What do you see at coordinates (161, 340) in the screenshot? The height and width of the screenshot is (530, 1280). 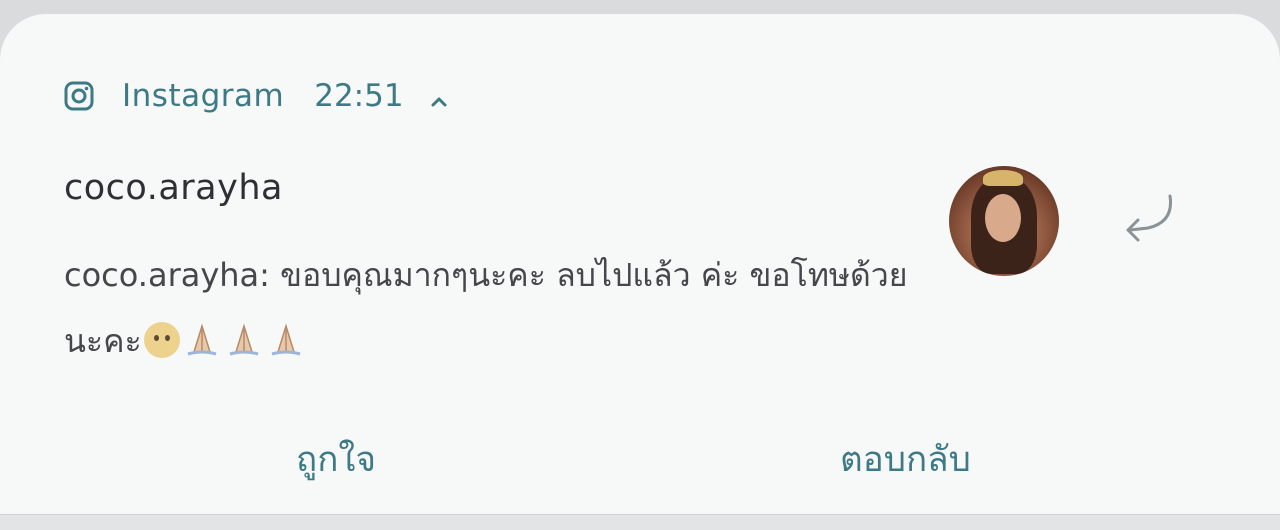 I see `sad-face-emoji` at bounding box center [161, 340].